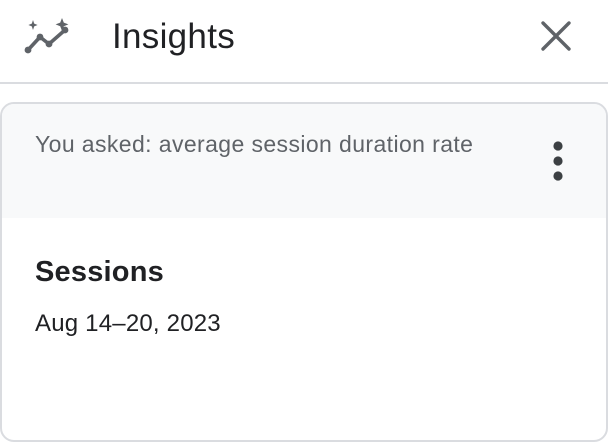 Image resolution: width=608 pixels, height=442 pixels. I want to click on close-icon, so click(556, 36).